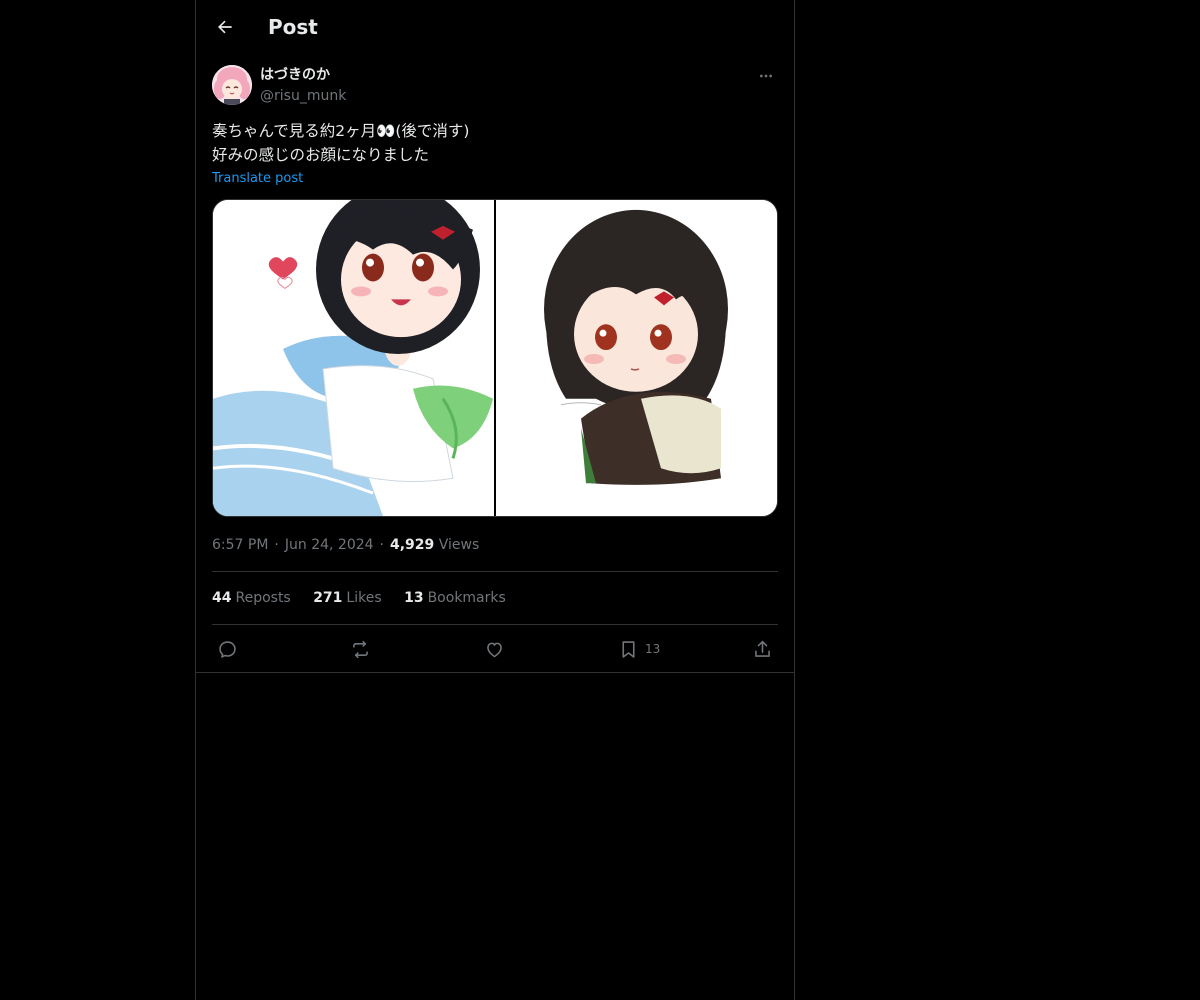 The width and height of the screenshot is (1200, 1000). I want to click on bookmark-icon, so click(628, 649).